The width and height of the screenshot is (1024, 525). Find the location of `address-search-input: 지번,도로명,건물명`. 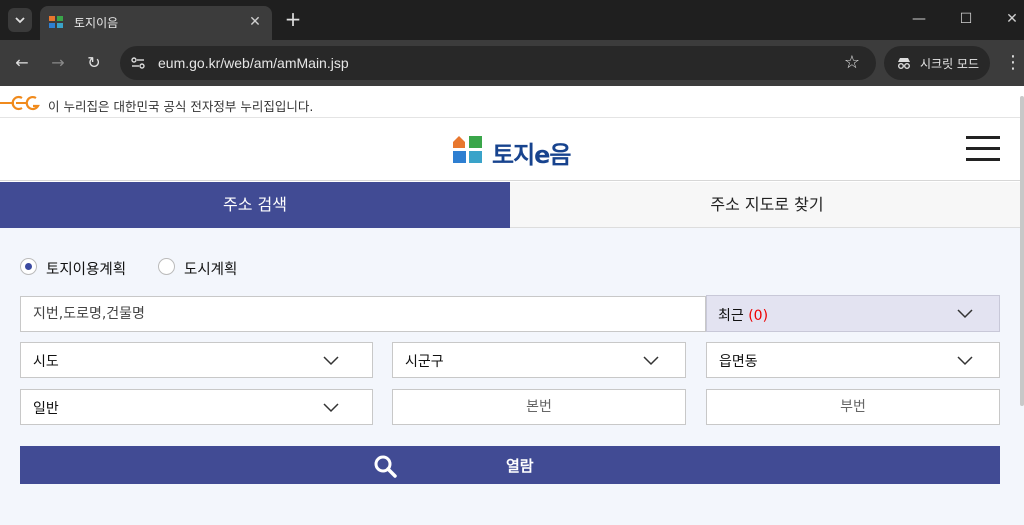

address-search-input: 지번,도로명,건물명 is located at coordinates (363, 314).